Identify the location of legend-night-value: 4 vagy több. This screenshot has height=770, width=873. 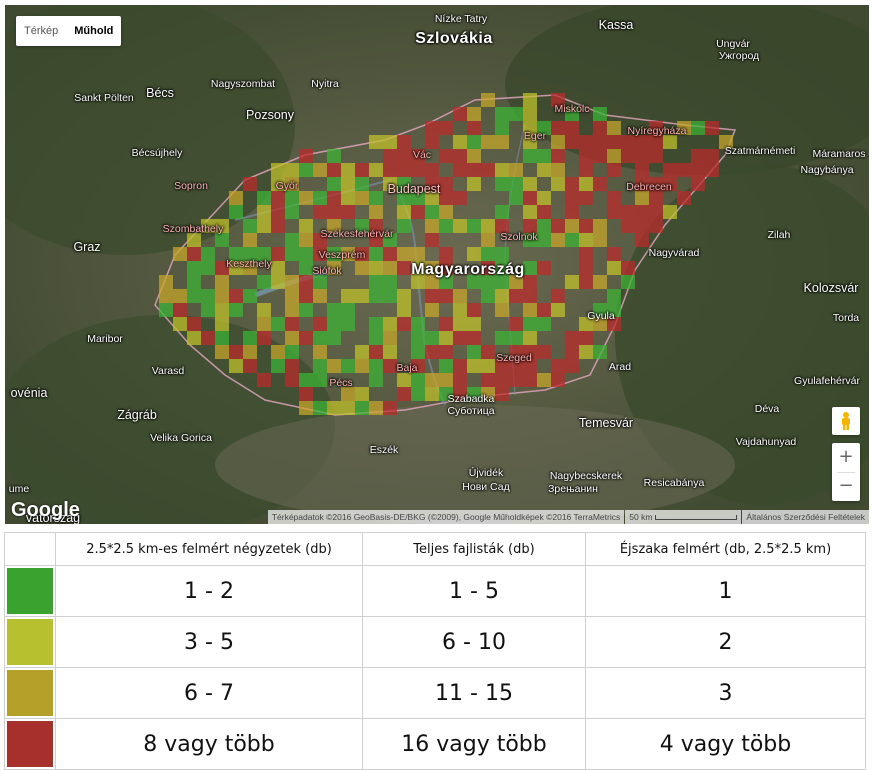
(725, 744).